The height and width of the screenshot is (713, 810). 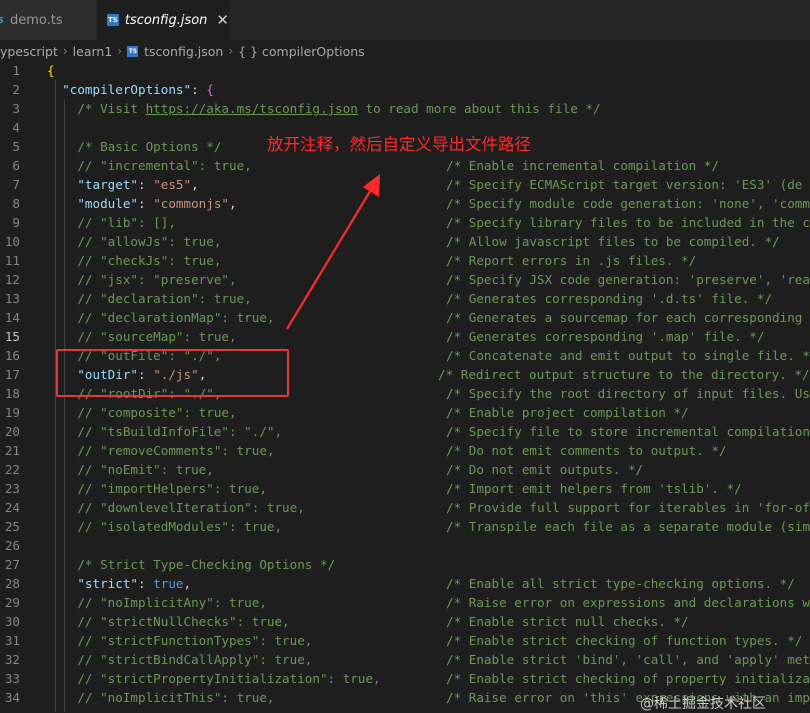 What do you see at coordinates (333, 252) in the screenshot?
I see `annotation-arrow` at bounding box center [333, 252].